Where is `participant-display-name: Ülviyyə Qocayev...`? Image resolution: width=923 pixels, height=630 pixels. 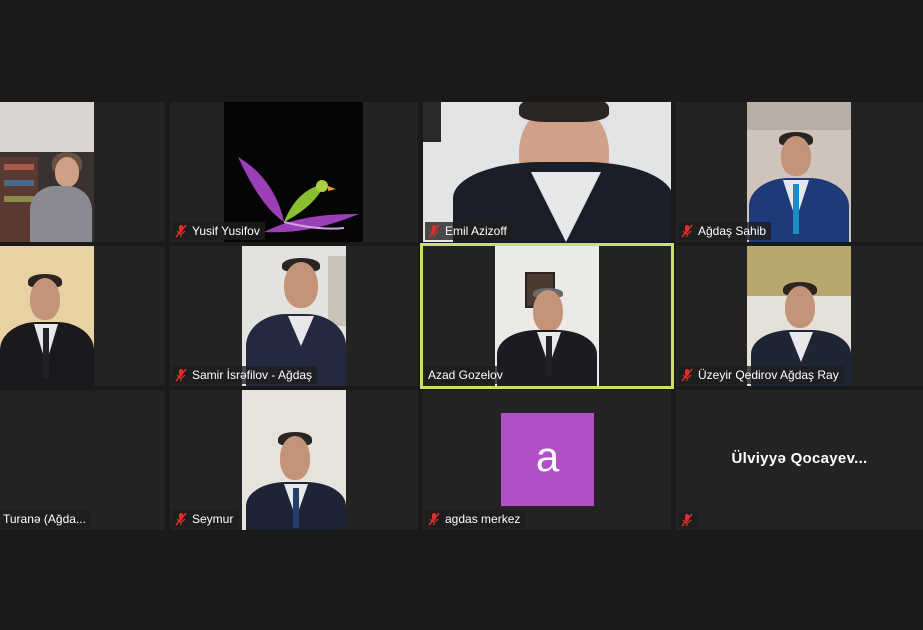 participant-display-name: Ülviyyə Qocayev... is located at coordinates (799, 458).